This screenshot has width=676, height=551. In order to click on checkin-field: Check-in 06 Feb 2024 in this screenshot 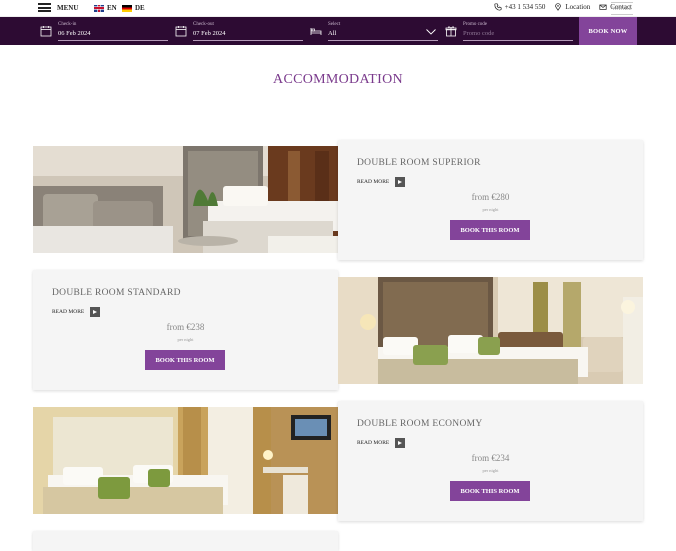, I will do `click(104, 31)`.